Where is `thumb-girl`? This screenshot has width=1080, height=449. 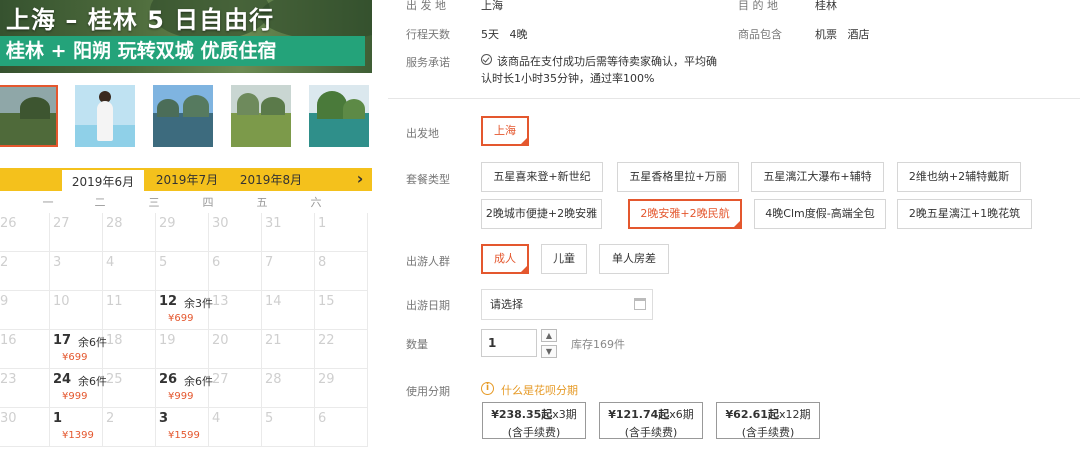
thumb-girl is located at coordinates (105, 116).